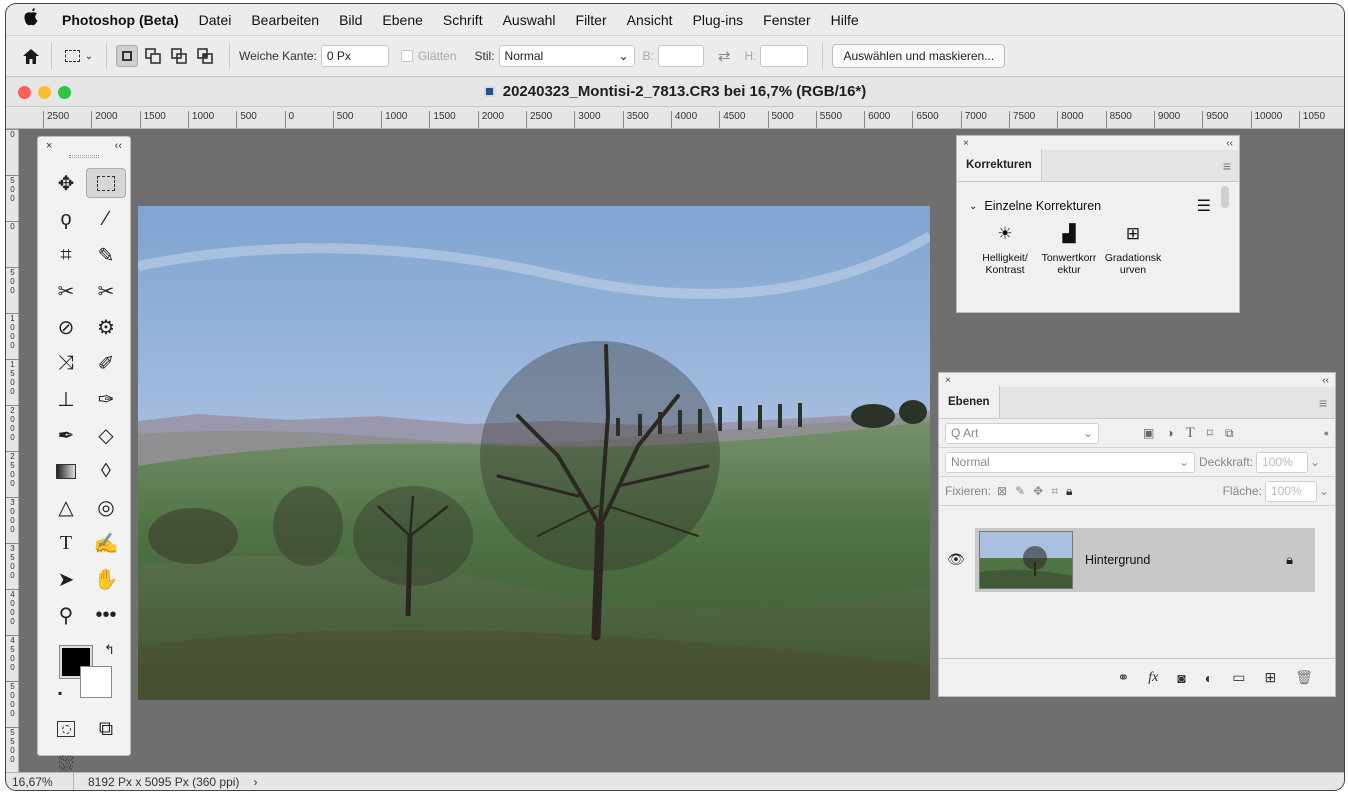 The width and height of the screenshot is (1348, 792). What do you see at coordinates (285, 20) in the screenshot?
I see `menu-bearbeiten: Bearbeiten` at bounding box center [285, 20].